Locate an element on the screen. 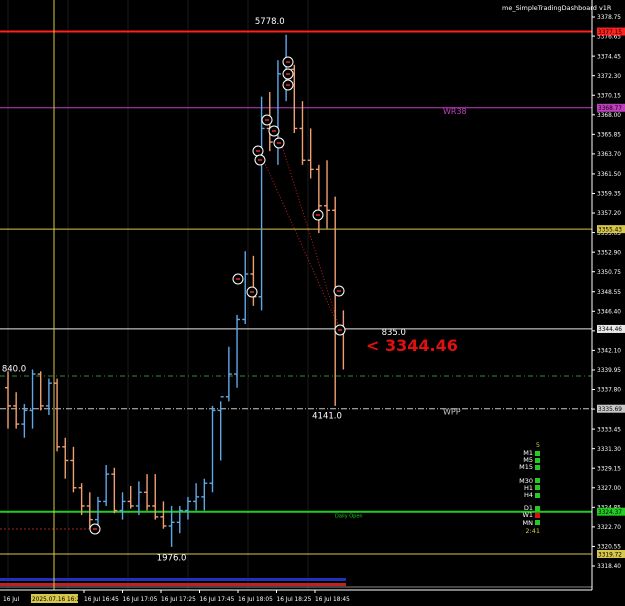 The image size is (625, 606). price-tick-label: 3372.30 is located at coordinates (609, 77).